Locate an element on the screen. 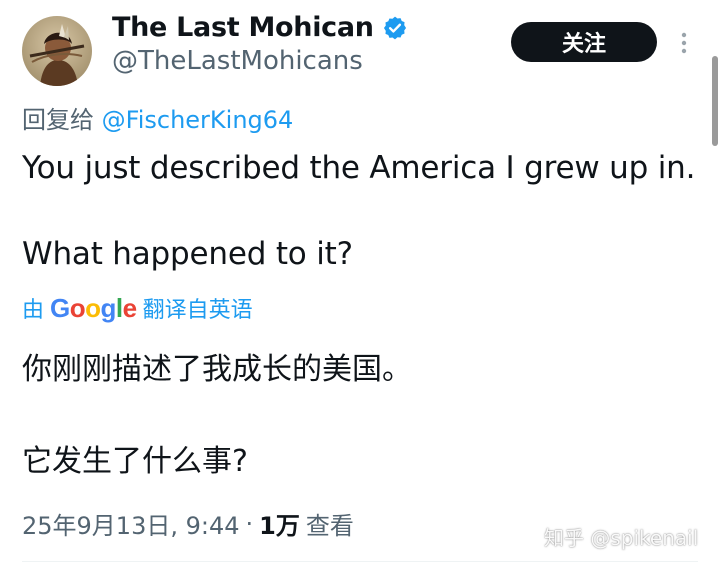 The image size is (720, 568). reply-context: 回复给 @FischerKing64 is located at coordinates (157, 117).